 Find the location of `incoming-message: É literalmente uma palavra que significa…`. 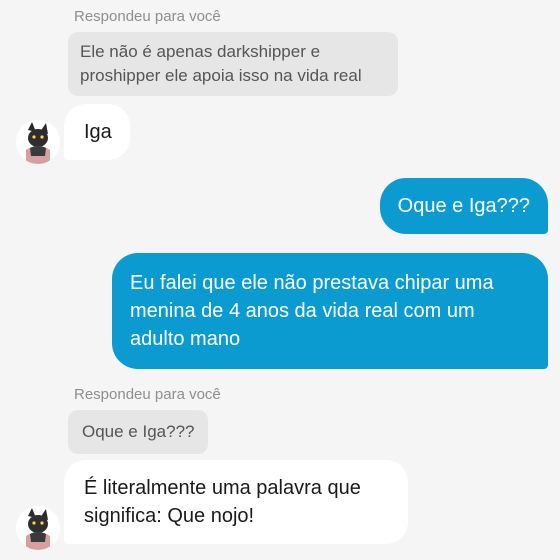

incoming-message: É literalmente uma palavra que significa… is located at coordinates (236, 502).